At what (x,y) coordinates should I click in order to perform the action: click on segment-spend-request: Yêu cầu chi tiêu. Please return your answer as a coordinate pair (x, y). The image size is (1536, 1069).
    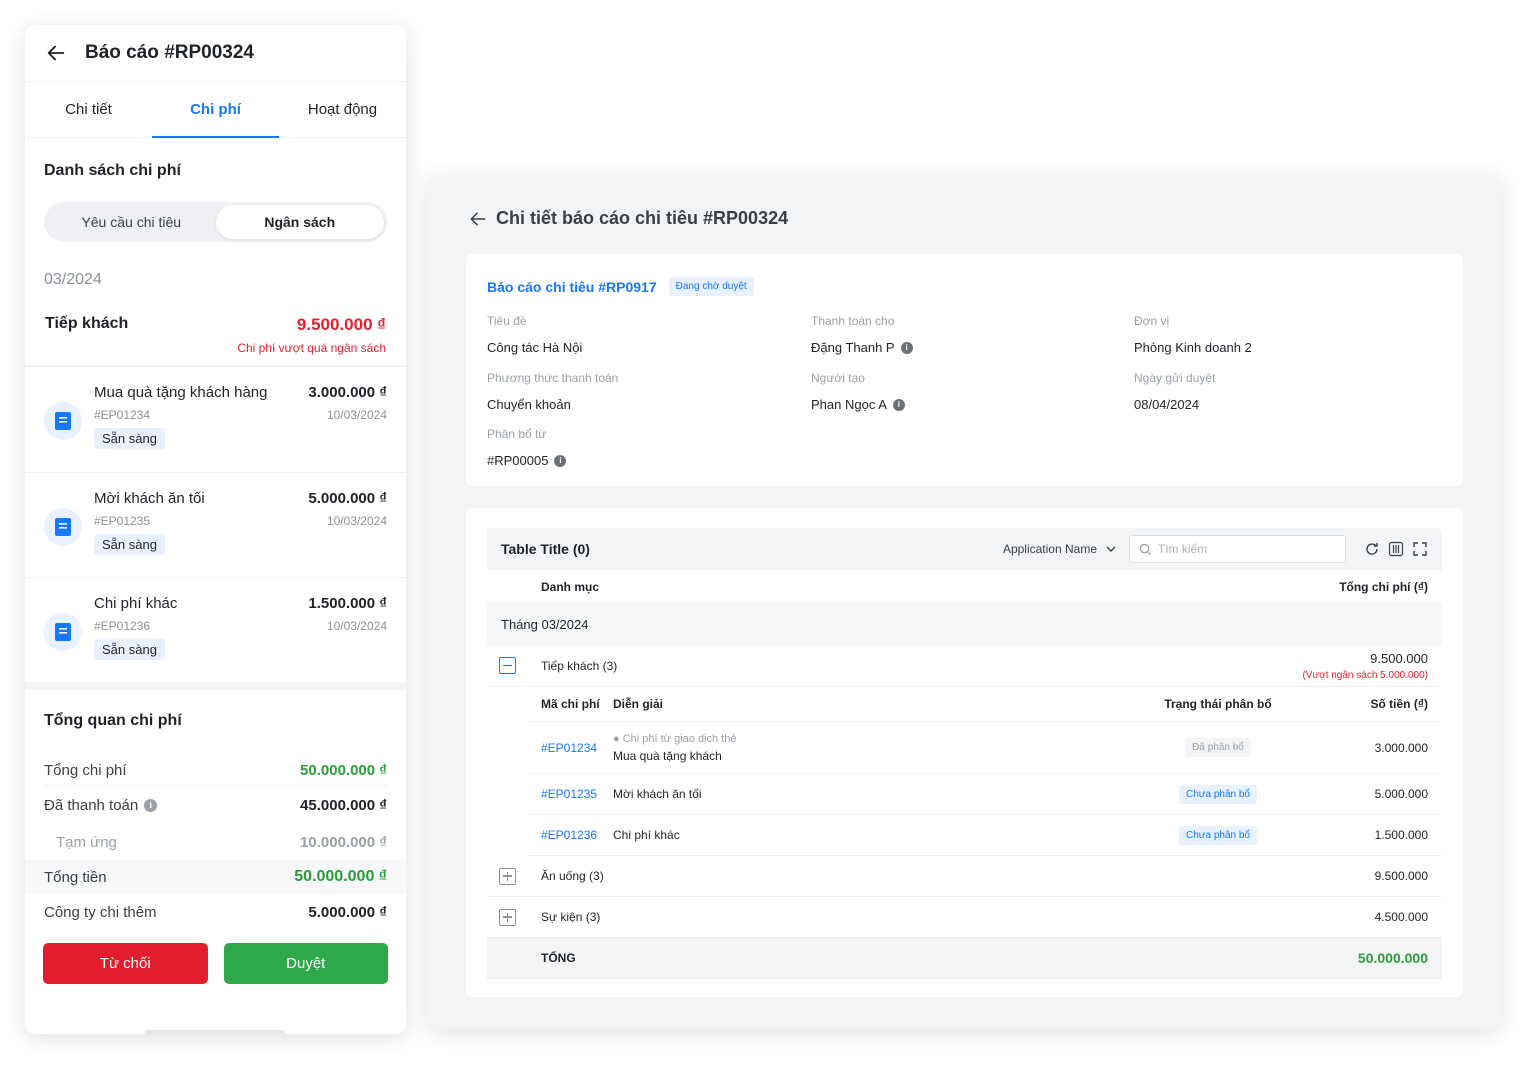
    Looking at the image, I should click on (131, 222).